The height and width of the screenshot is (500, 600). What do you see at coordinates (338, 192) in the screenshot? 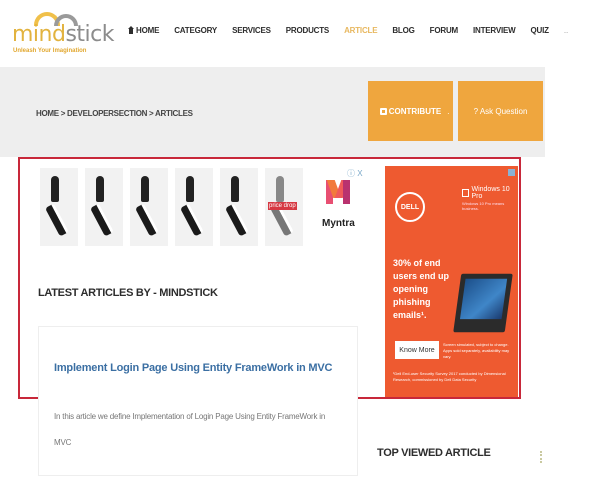
I see `myntra-m-icon` at bounding box center [338, 192].